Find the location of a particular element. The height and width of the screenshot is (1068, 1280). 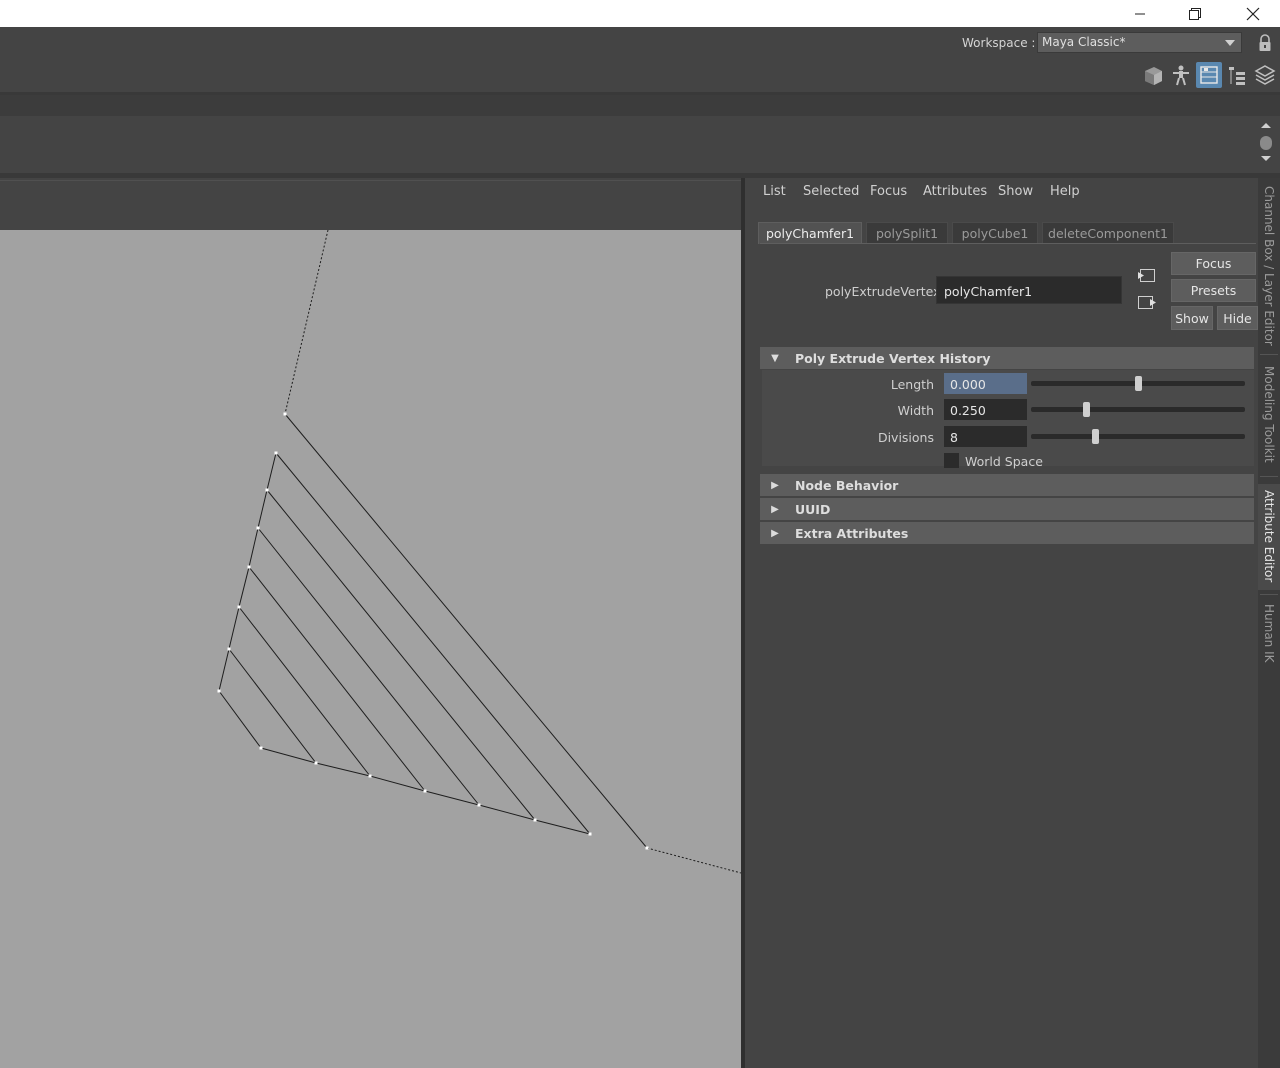

width-field: 0.250 is located at coordinates (985, 409).